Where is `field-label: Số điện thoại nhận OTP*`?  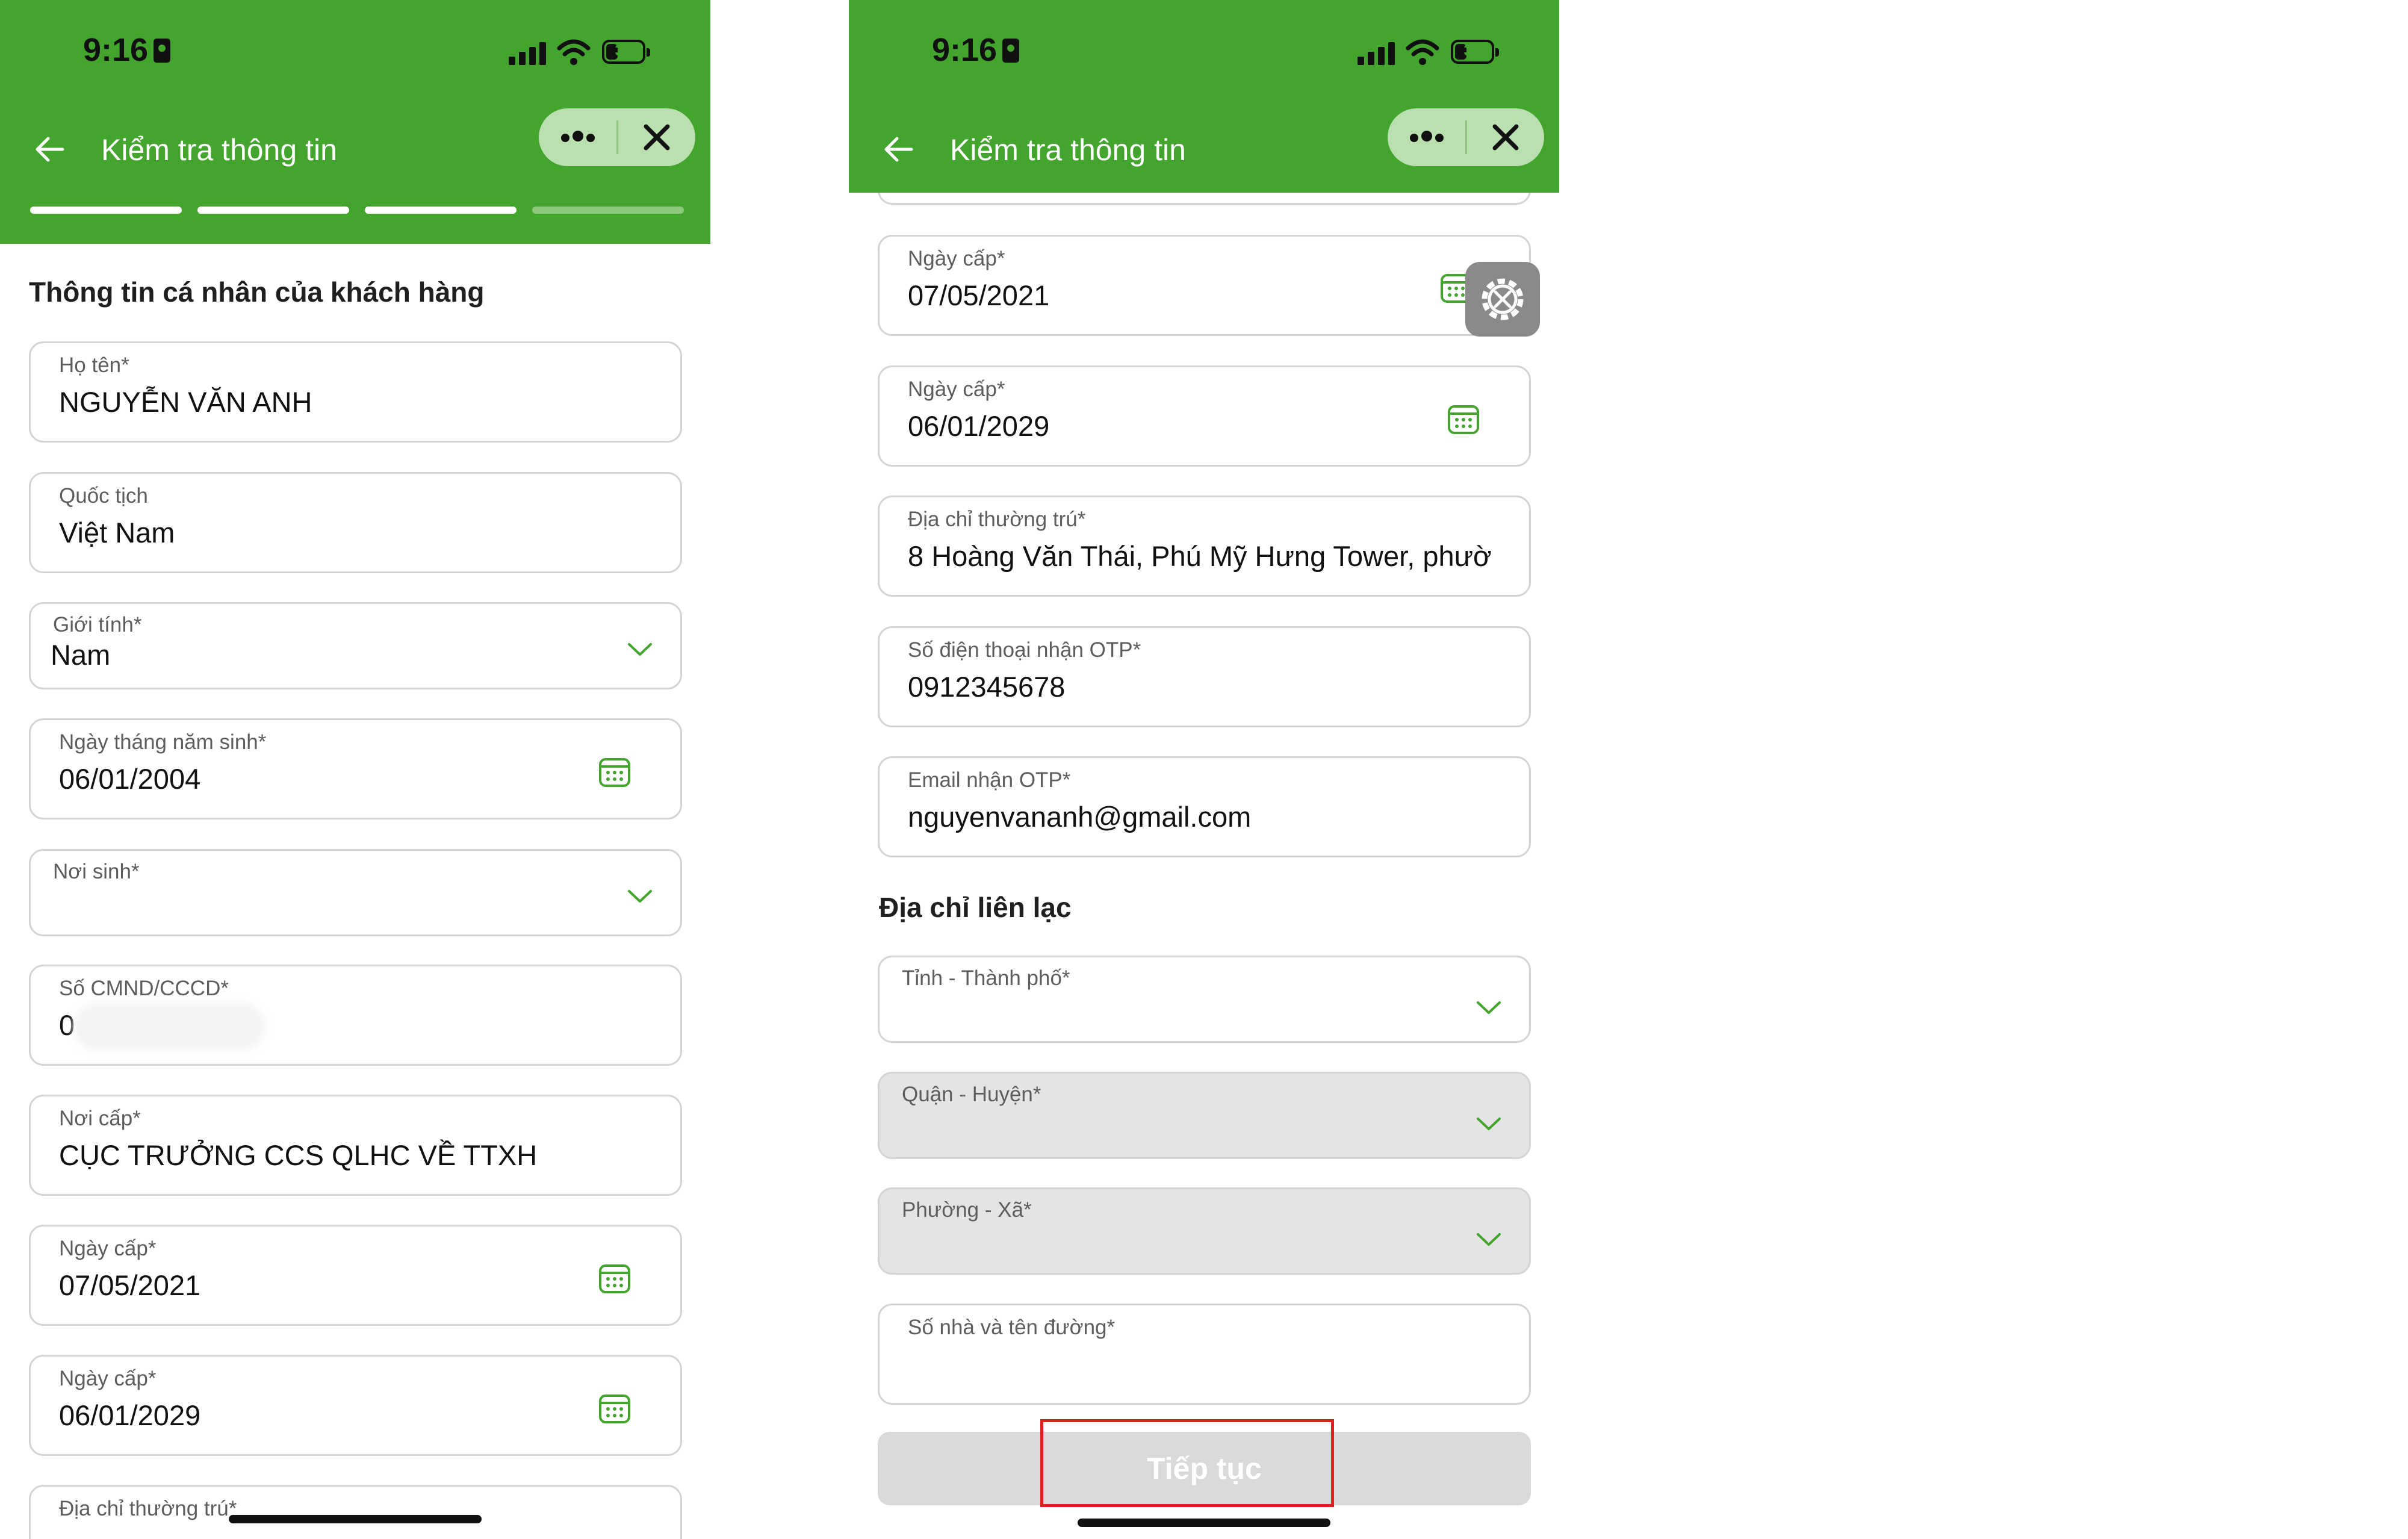
field-label: Số điện thoại nhận OTP* is located at coordinates (1024, 650).